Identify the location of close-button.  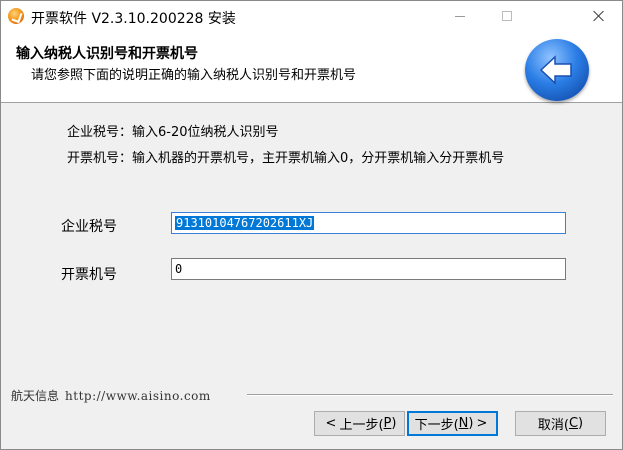
(599, 16).